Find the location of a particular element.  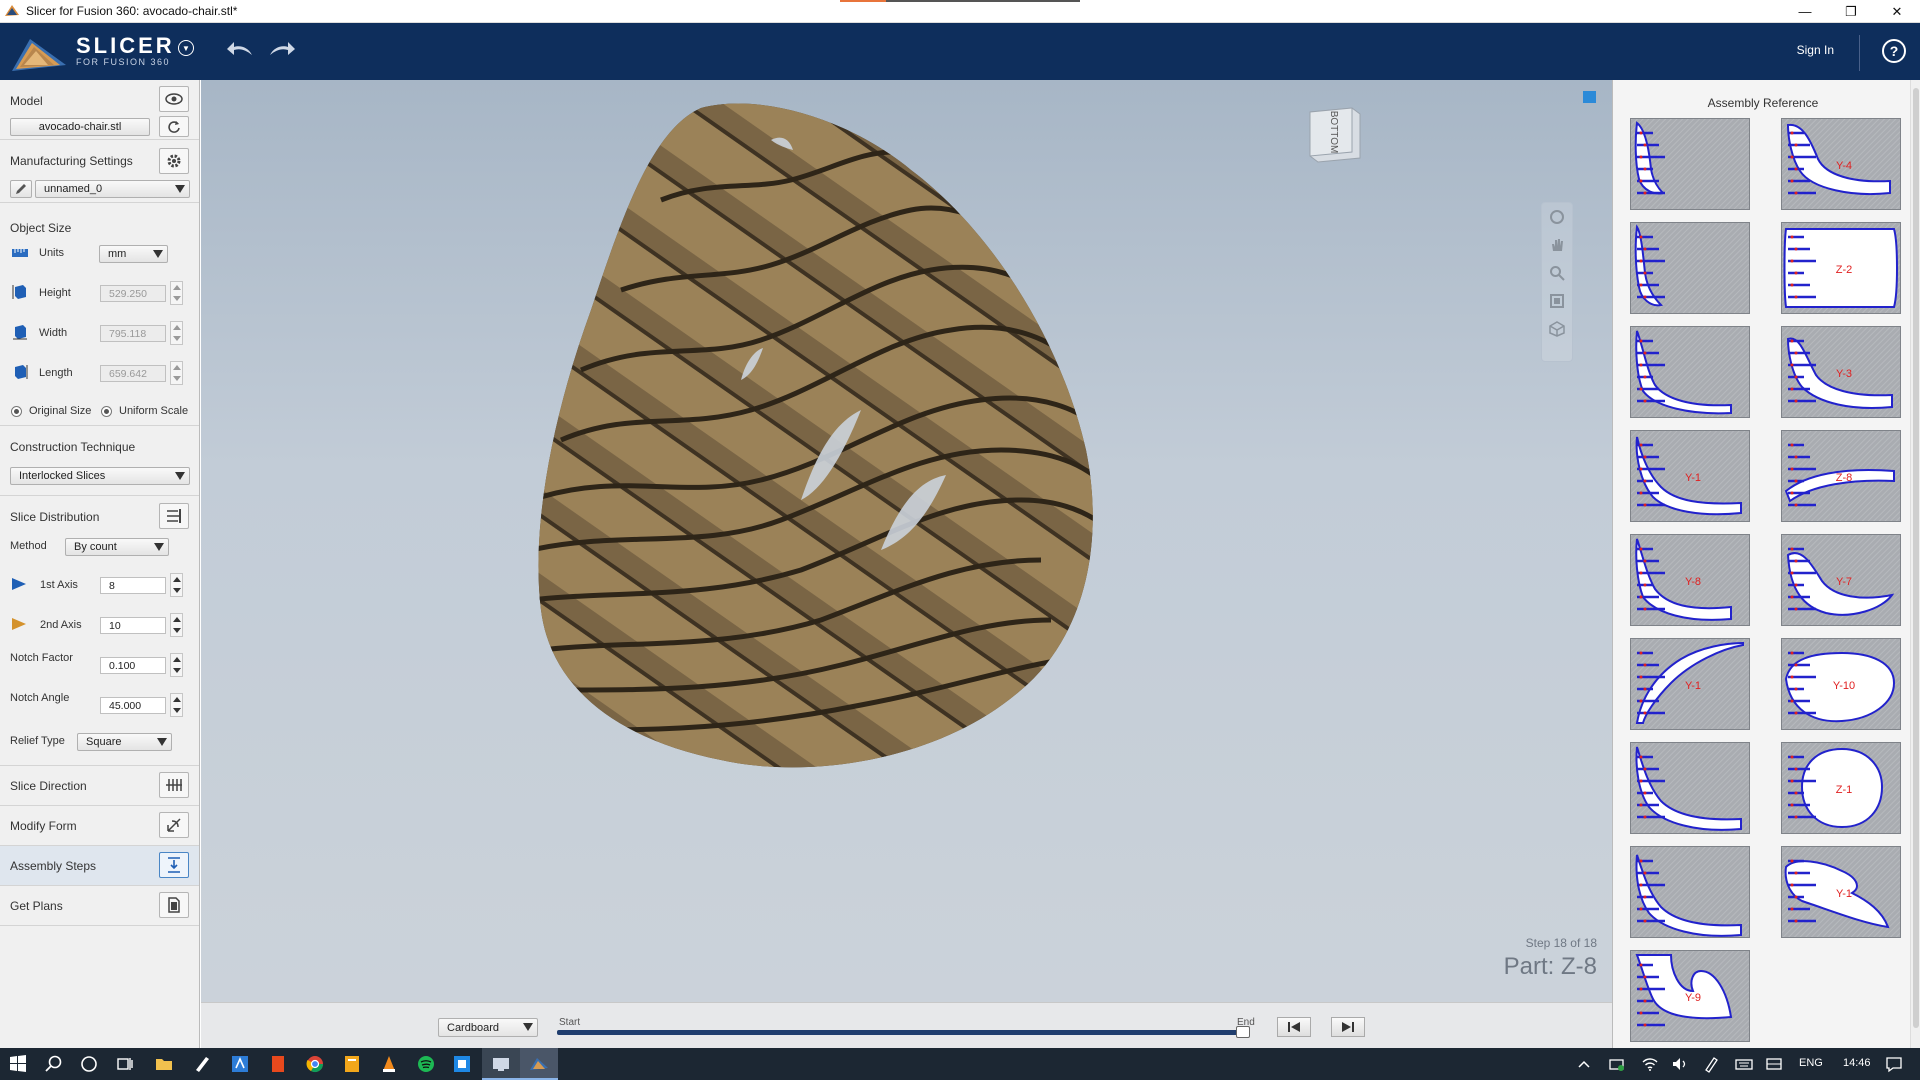

length-stepper is located at coordinates (176, 373).